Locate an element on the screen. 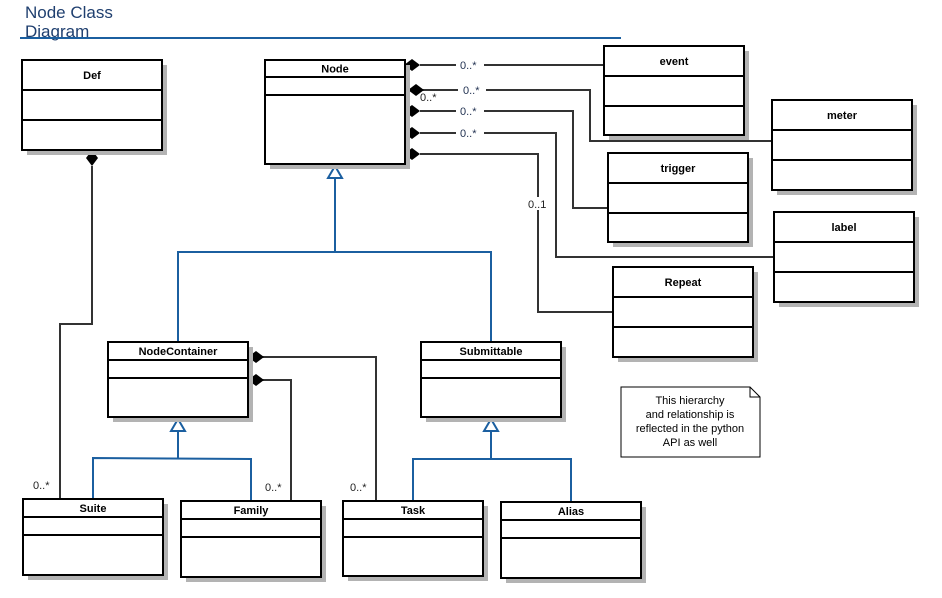  class-label: label is located at coordinates (846, 259).